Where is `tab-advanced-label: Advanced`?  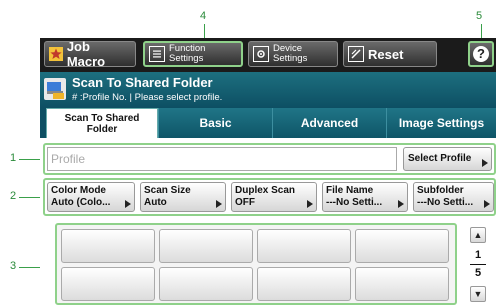 tab-advanced-label: Advanced is located at coordinates (329, 123).